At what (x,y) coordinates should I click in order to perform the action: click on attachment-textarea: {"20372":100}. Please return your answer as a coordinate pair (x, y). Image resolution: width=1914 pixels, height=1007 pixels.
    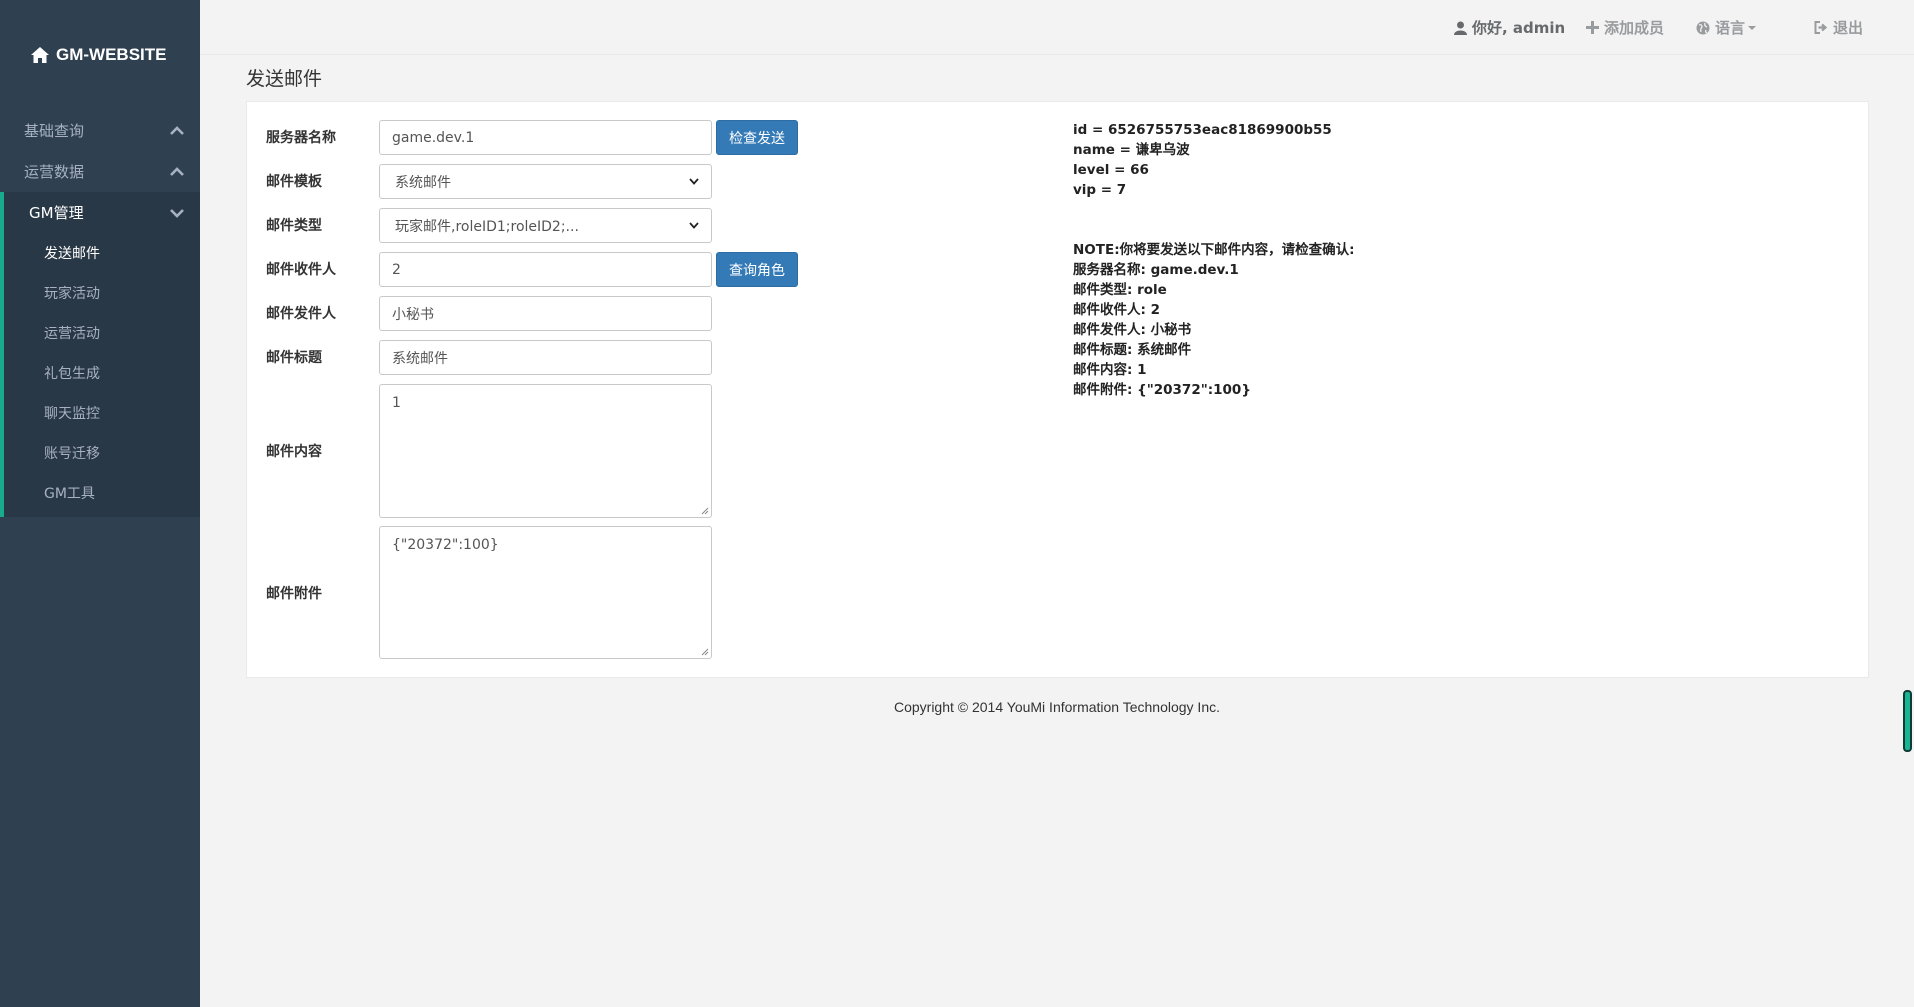
    Looking at the image, I should click on (545, 592).